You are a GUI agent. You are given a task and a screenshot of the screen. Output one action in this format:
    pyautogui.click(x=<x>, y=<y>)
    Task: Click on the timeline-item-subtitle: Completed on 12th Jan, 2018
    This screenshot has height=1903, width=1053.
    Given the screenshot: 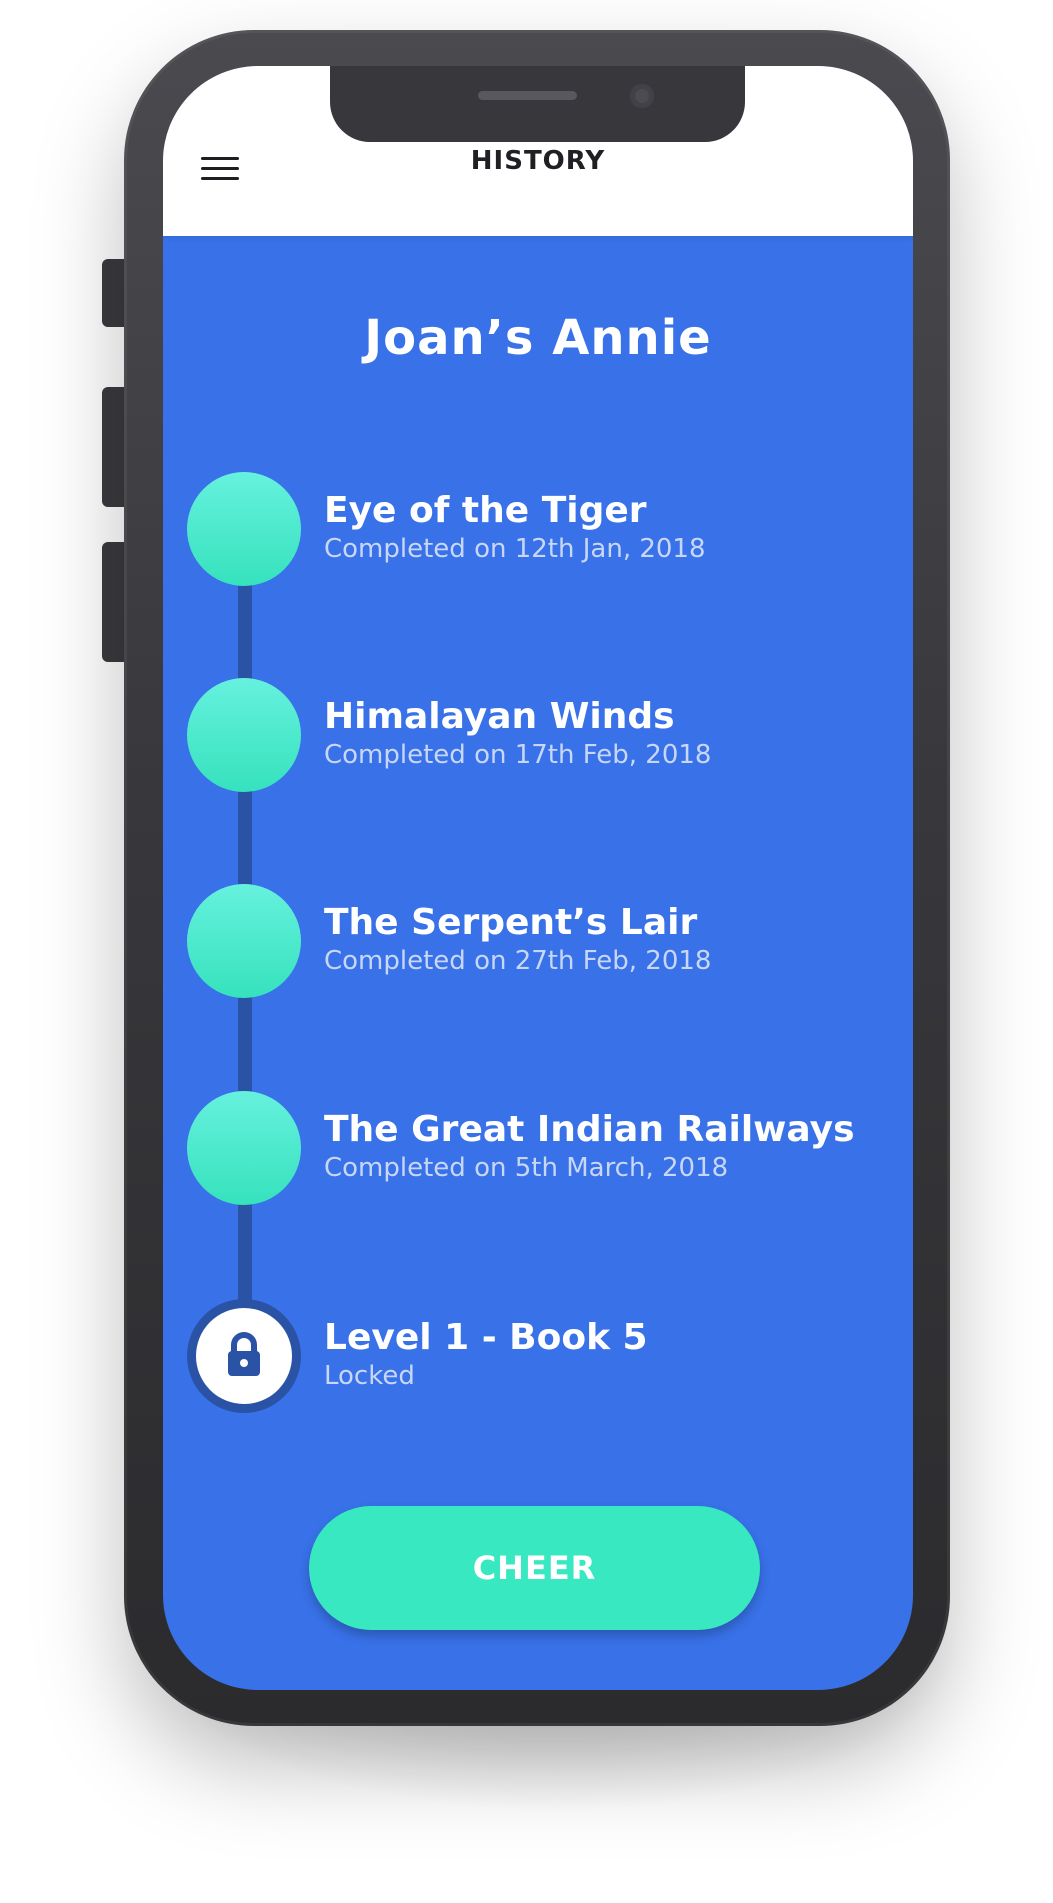 What is the action you would take?
    pyautogui.click(x=515, y=549)
    